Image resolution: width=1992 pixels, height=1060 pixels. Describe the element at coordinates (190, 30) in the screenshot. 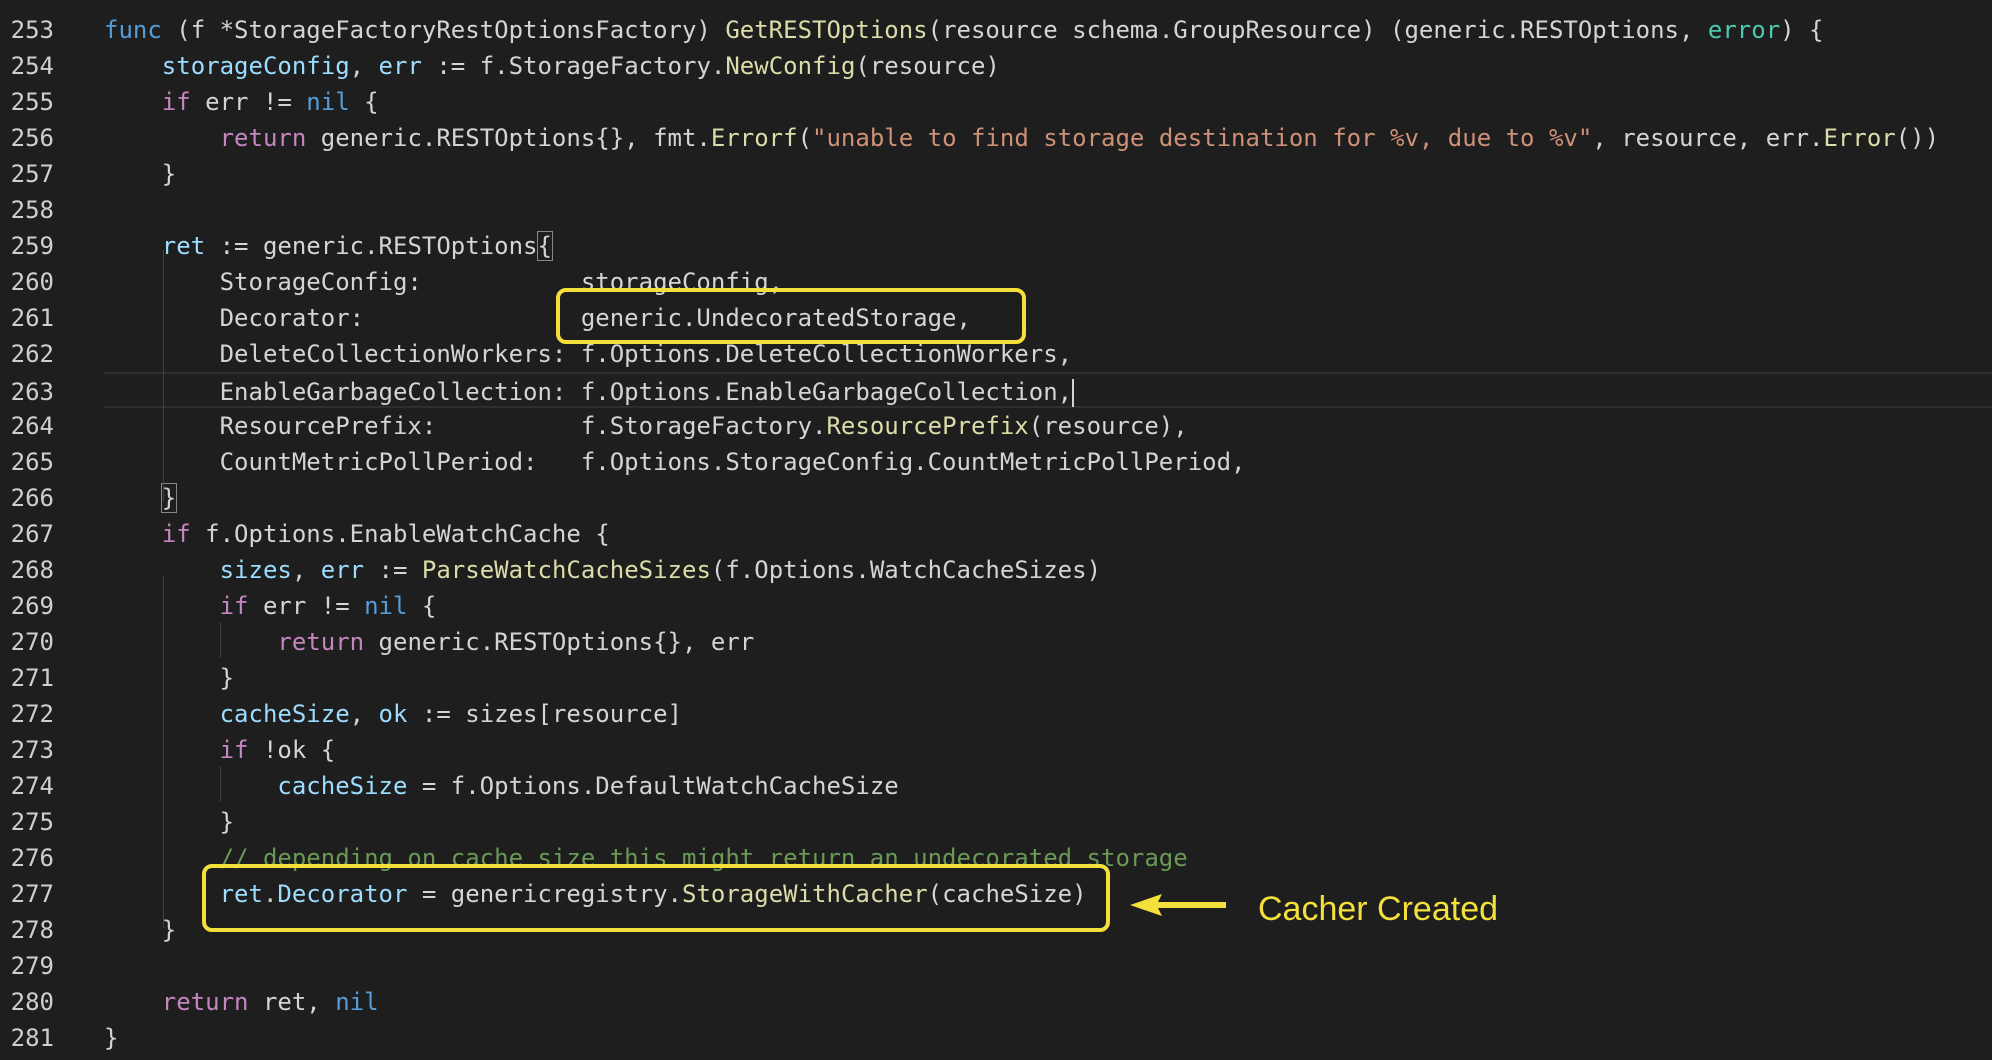

I see `code-token: (f` at that location.